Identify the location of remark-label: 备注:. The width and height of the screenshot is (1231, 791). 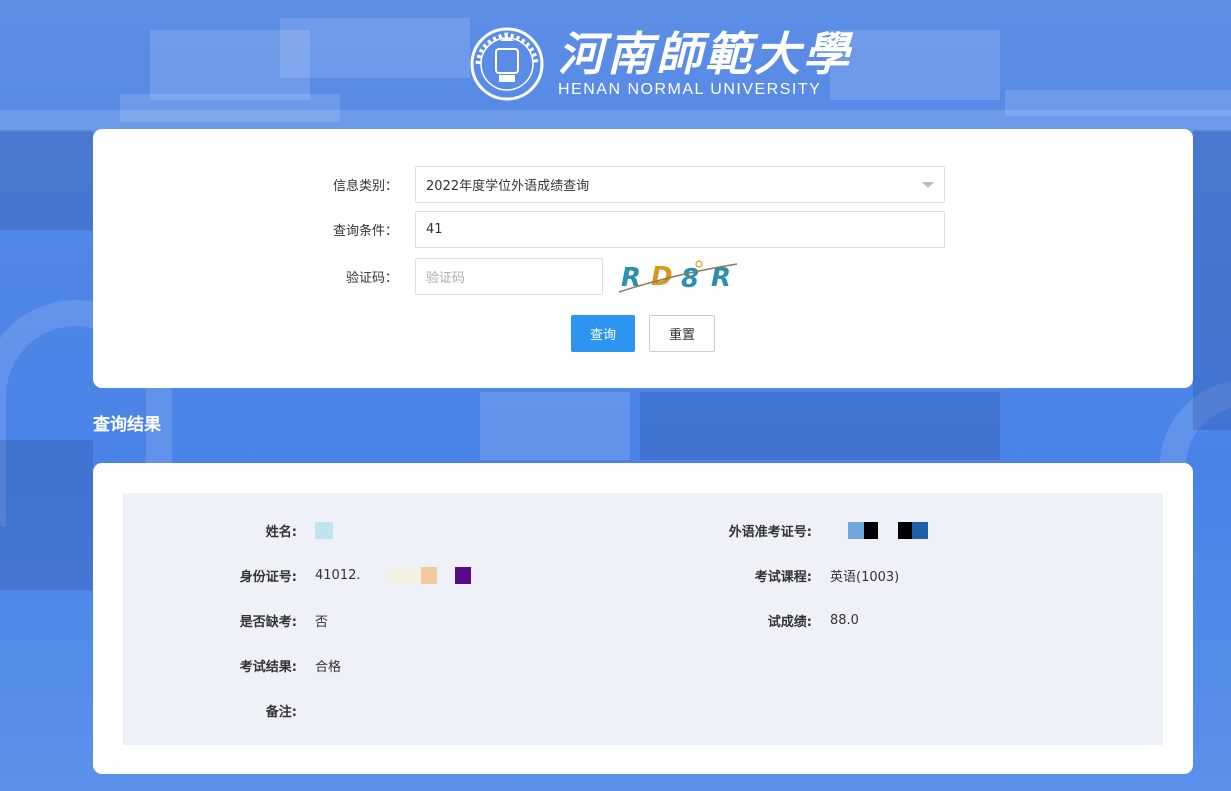
(281, 712).